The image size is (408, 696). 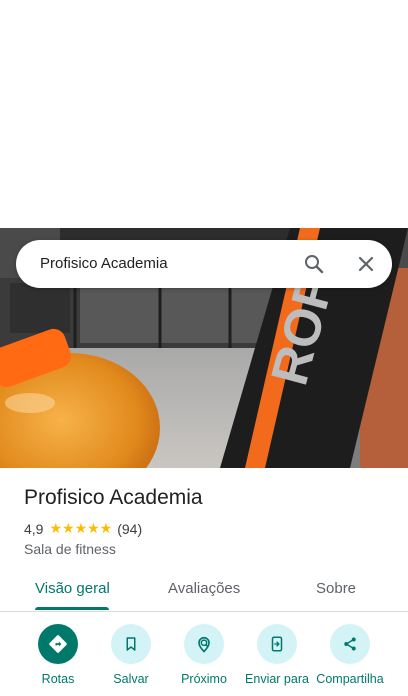 What do you see at coordinates (277, 644) in the screenshot?
I see `send-to-phone-icon` at bounding box center [277, 644].